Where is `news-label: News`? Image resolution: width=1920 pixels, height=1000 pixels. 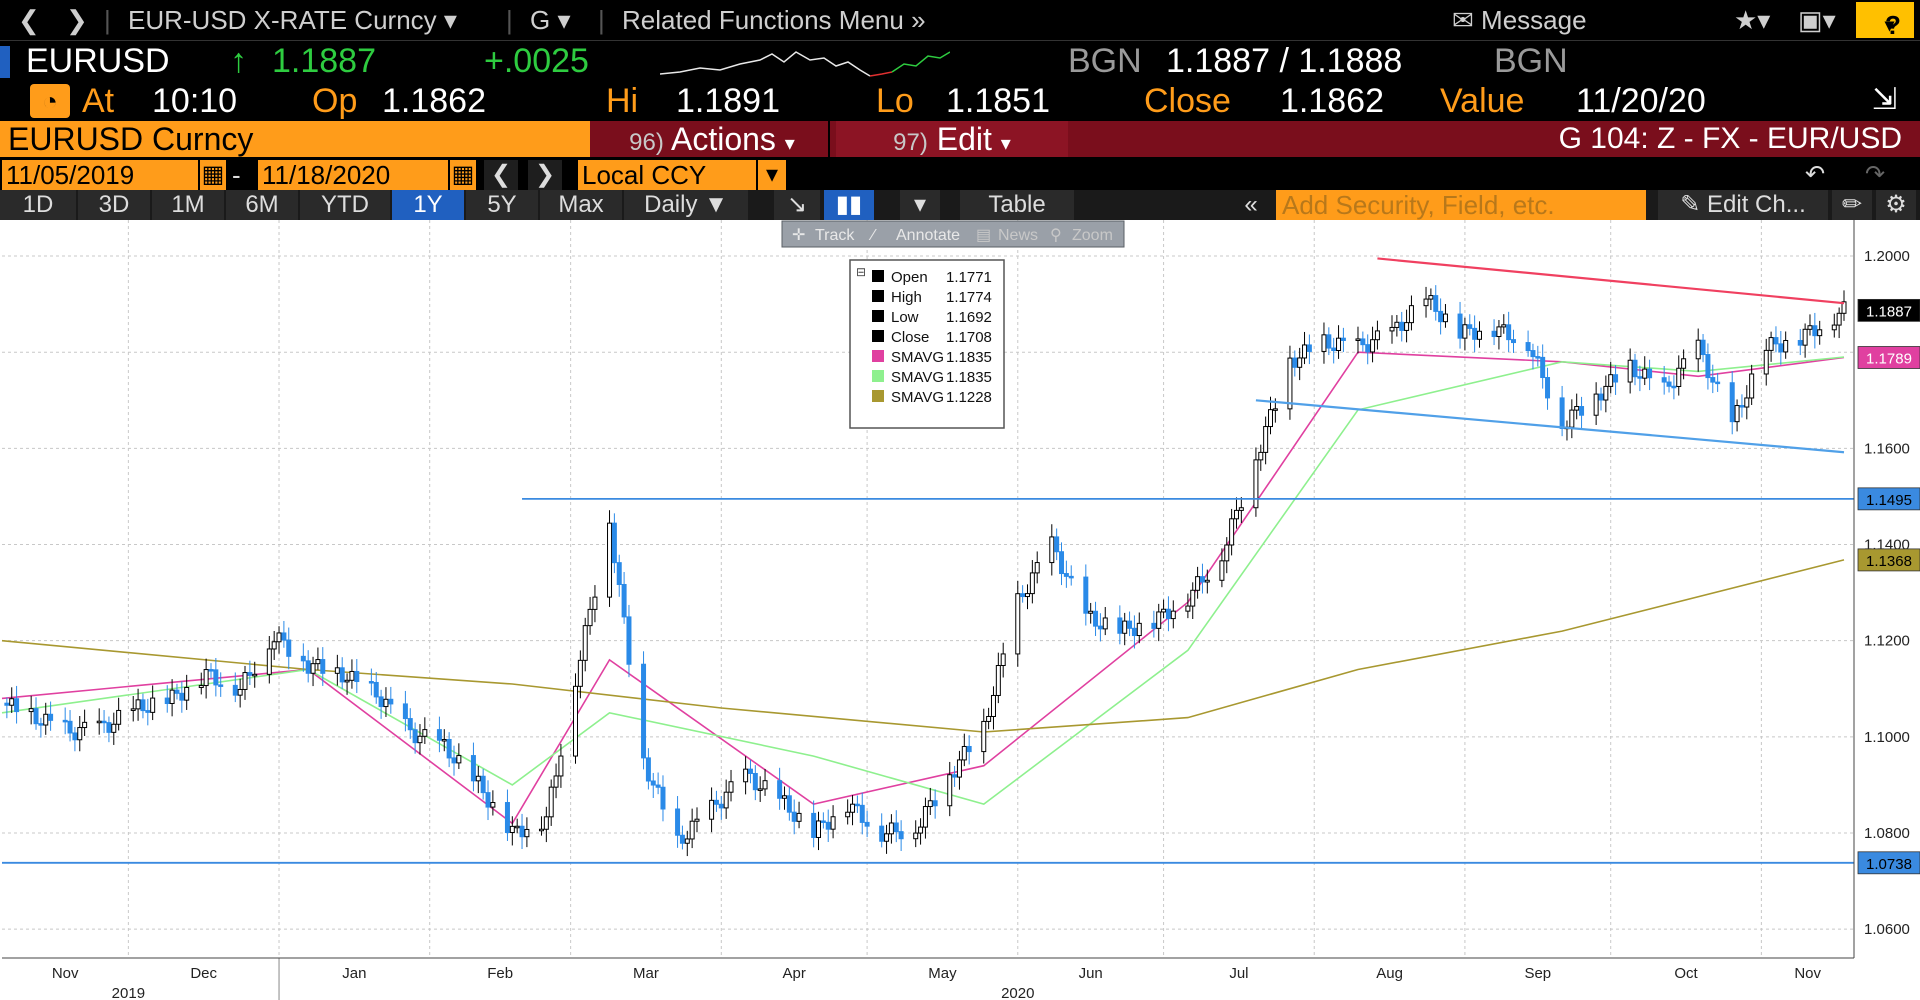
news-label: News is located at coordinates (1018, 235).